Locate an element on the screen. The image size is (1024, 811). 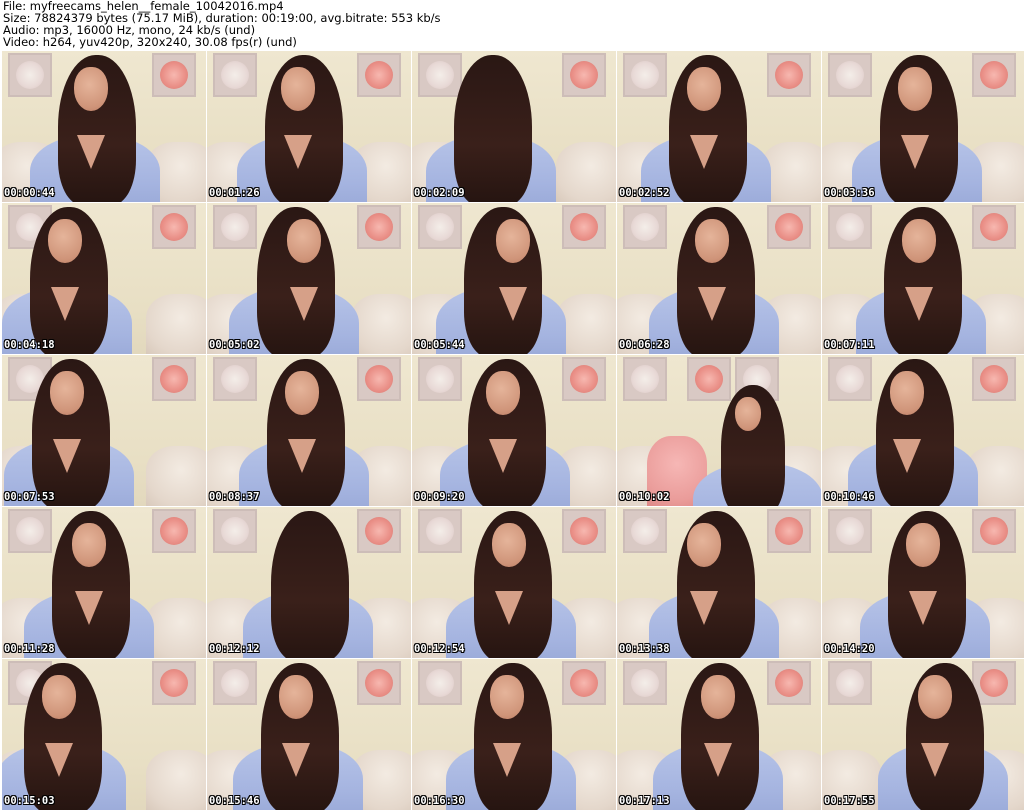
video-thumbnail: 00:12:12 is located at coordinates (309, 582).